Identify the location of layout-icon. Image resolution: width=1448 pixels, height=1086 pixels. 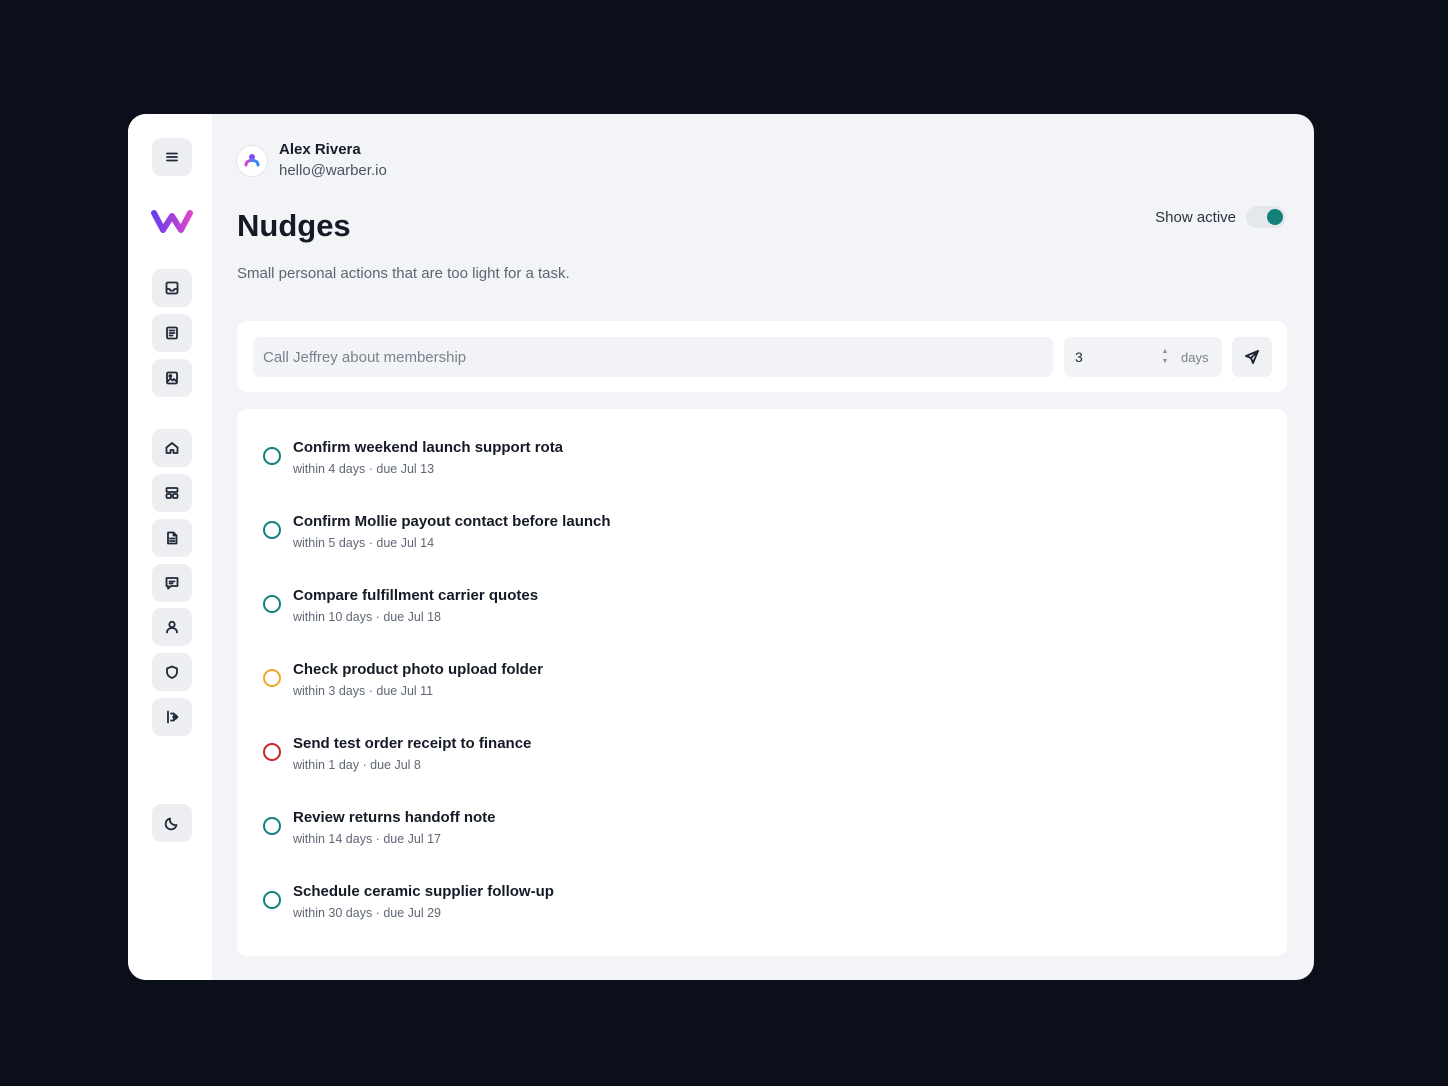
(172, 493).